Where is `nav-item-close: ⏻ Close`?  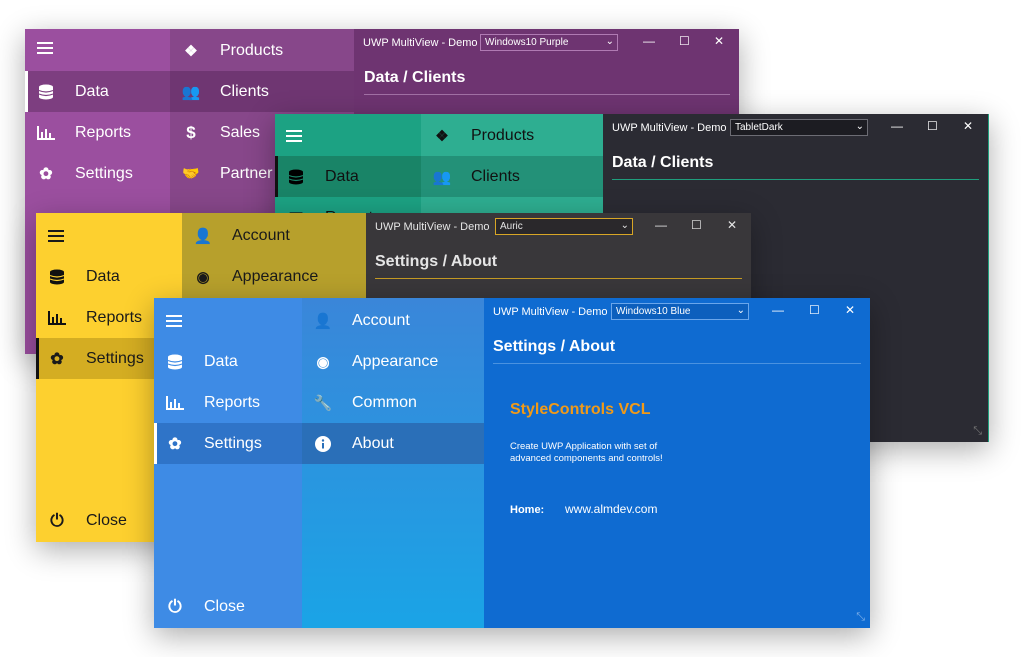
nav-item-close: ⏻ Close is located at coordinates (228, 606).